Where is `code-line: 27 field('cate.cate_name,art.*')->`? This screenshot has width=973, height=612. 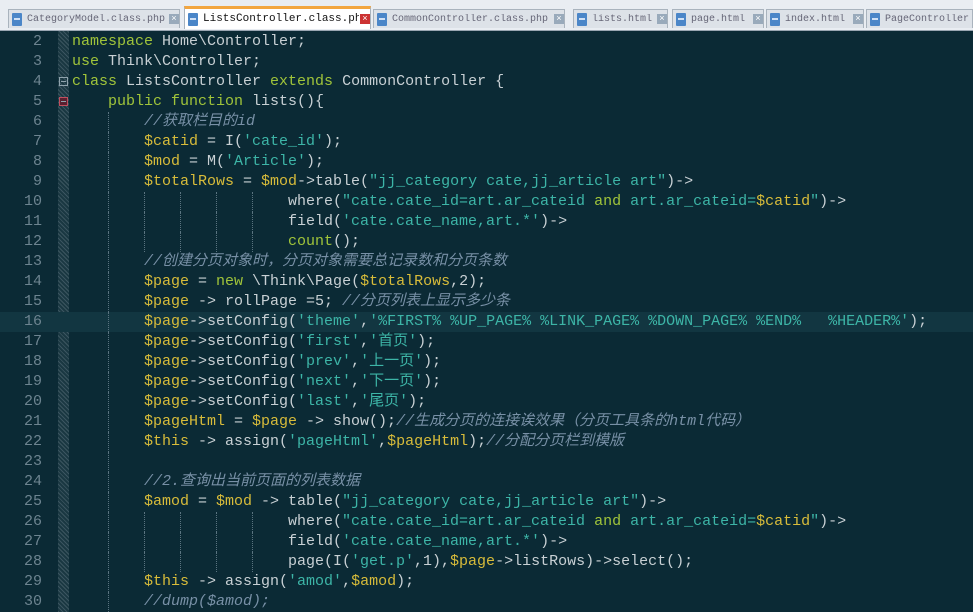
code-line: 27 field('cate.cate_name,art.*')-> is located at coordinates (486, 542).